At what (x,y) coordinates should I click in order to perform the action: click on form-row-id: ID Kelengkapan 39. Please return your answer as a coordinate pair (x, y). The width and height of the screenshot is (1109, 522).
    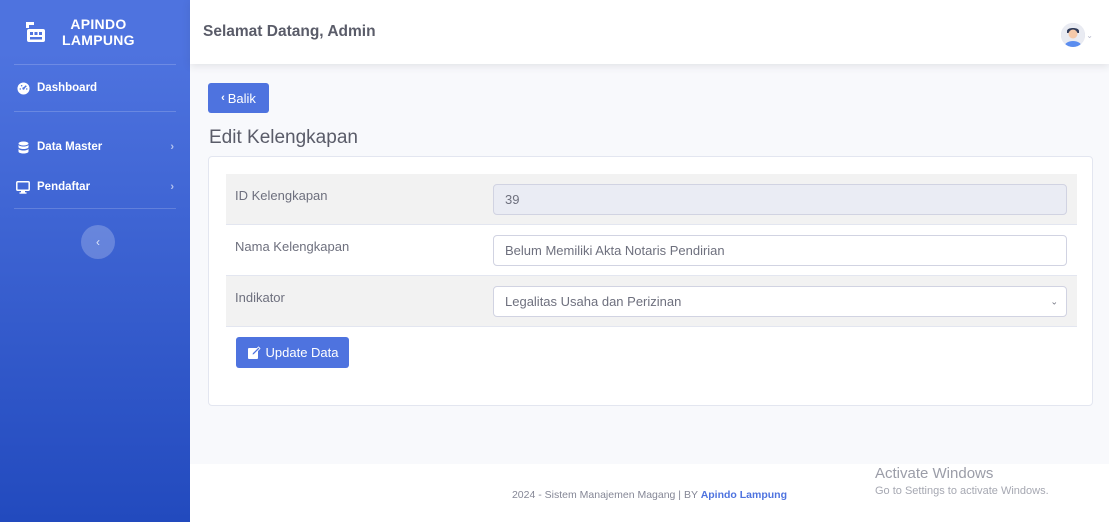
    Looking at the image, I should click on (651, 199).